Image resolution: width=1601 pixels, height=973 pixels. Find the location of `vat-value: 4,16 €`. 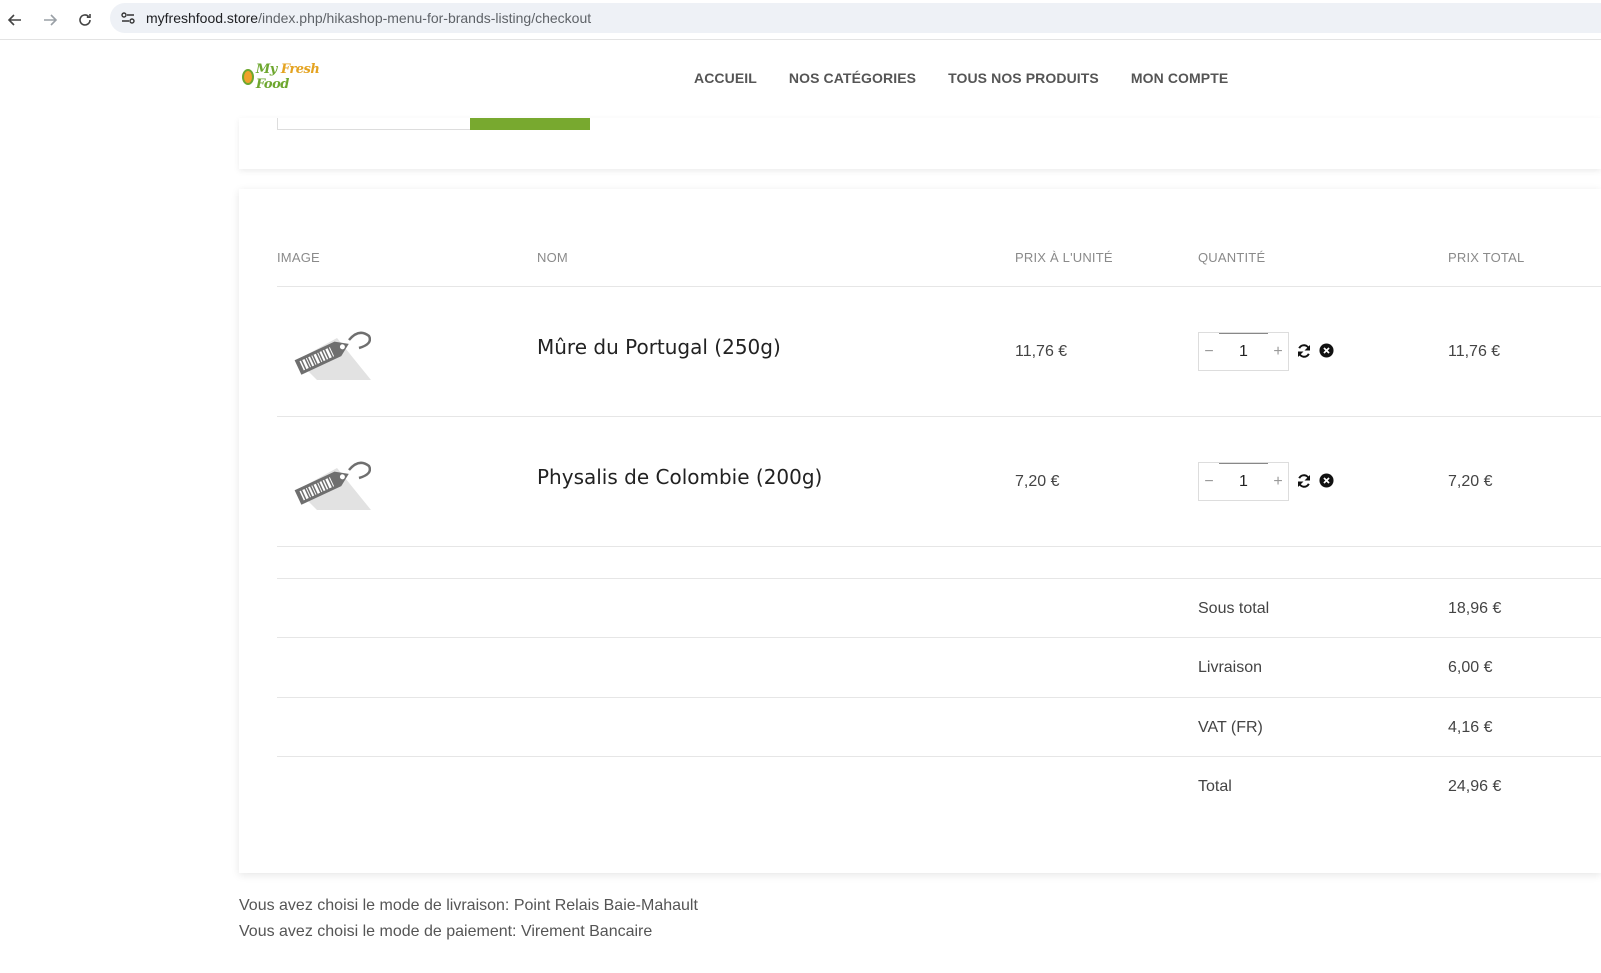

vat-value: 4,16 € is located at coordinates (1470, 727).